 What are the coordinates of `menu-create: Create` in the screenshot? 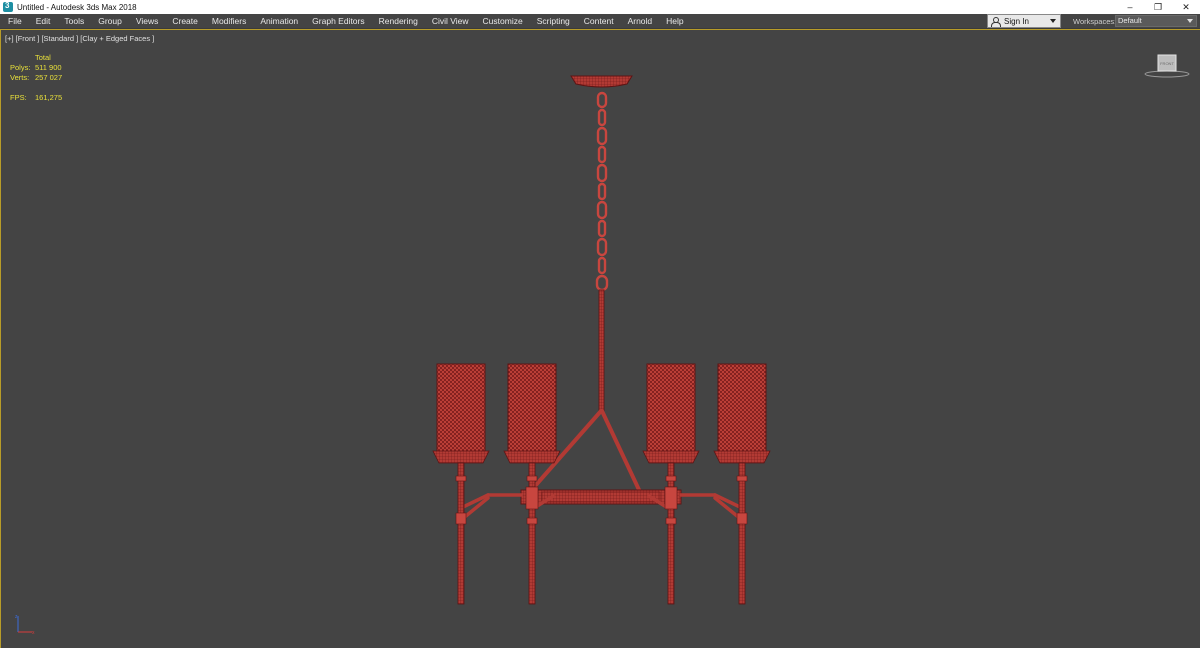 It's located at (185, 21).